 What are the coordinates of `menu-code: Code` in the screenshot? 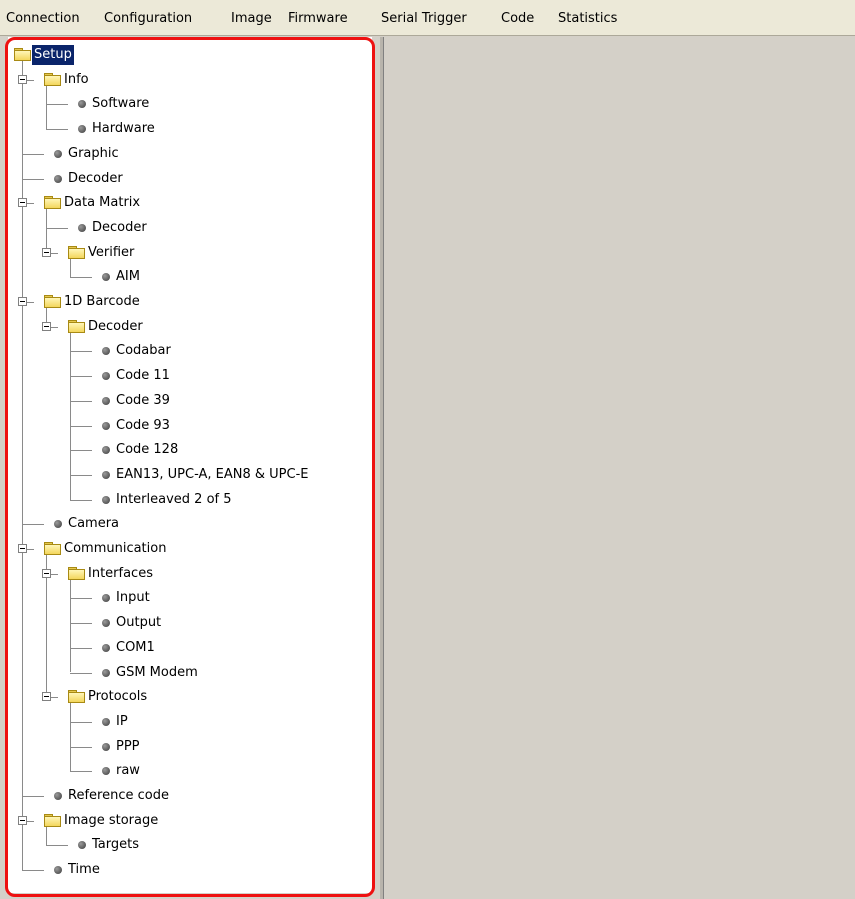 It's located at (517, 19).